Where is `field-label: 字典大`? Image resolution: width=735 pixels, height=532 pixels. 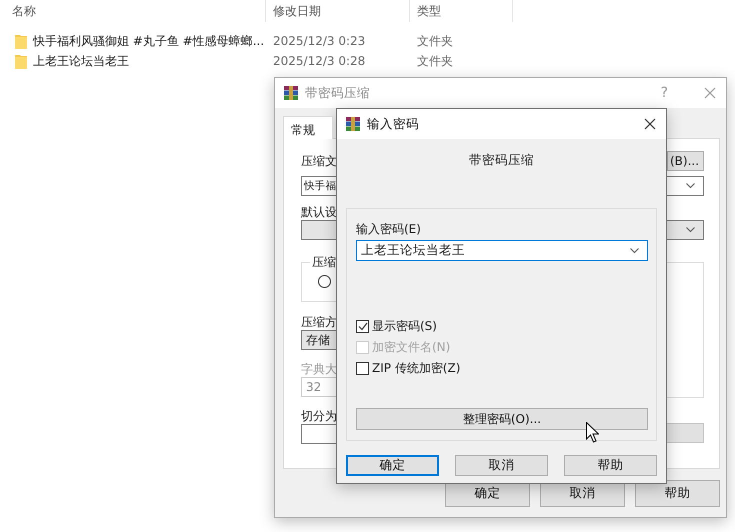
field-label: 字典大 is located at coordinates (319, 369).